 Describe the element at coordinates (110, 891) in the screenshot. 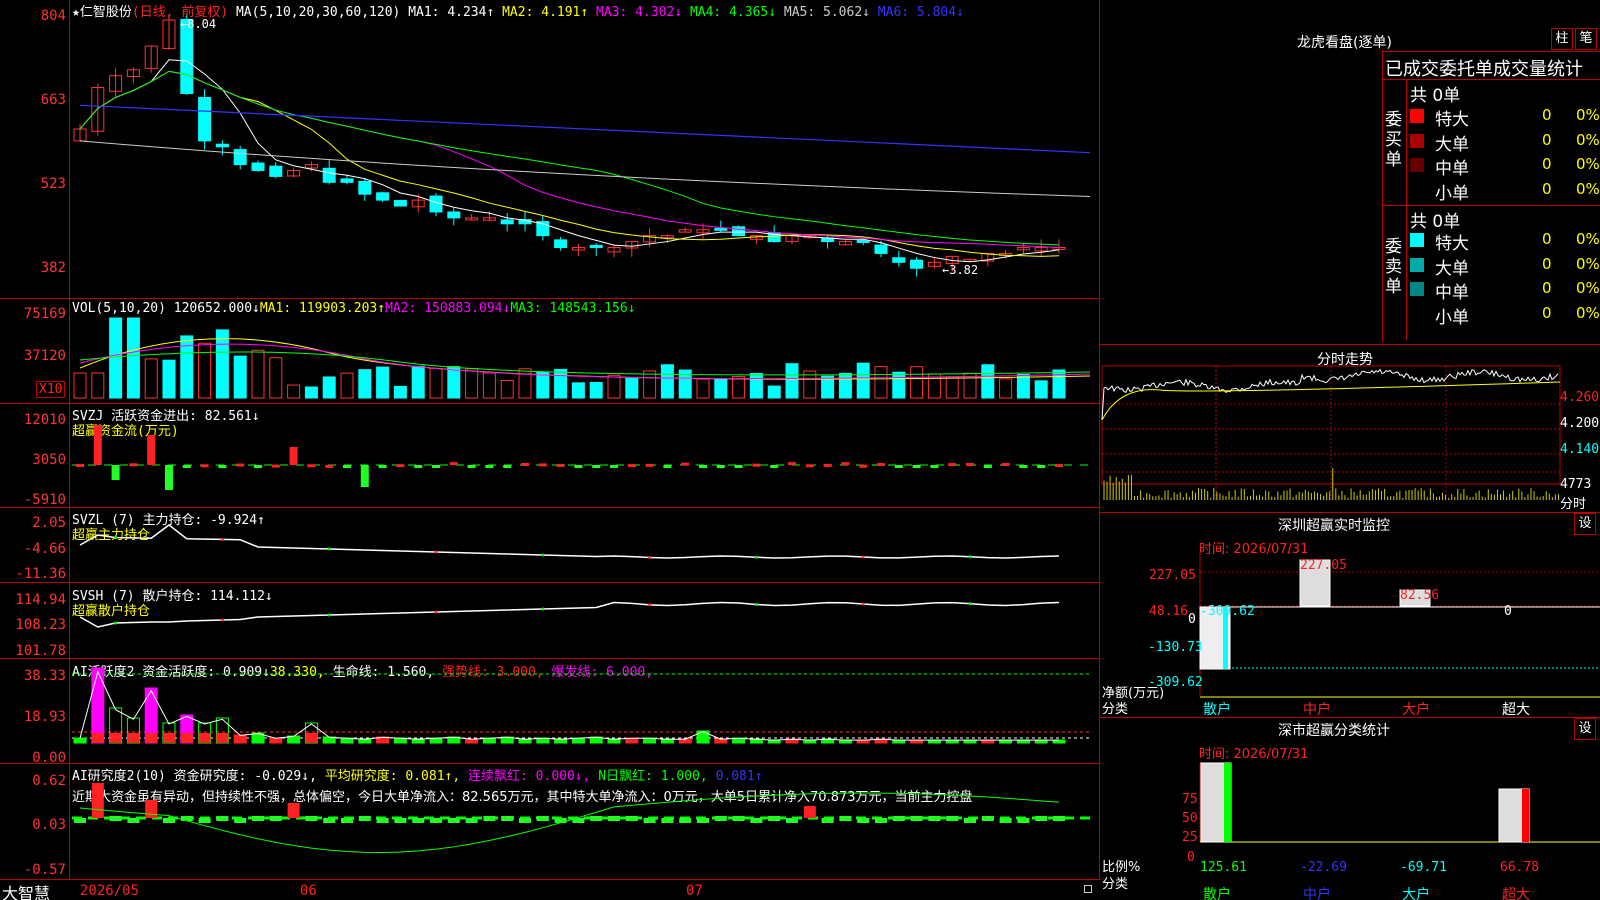

I see `date-tick: 2026/05` at that location.